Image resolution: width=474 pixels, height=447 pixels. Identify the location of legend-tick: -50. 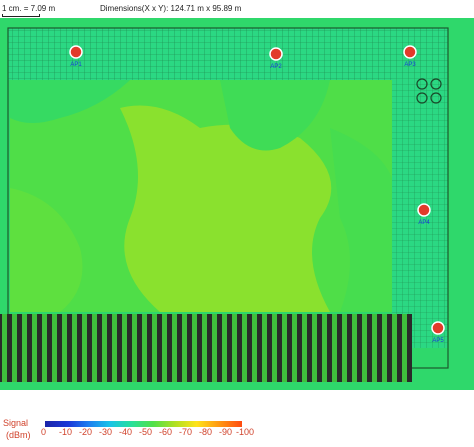
(146, 432).